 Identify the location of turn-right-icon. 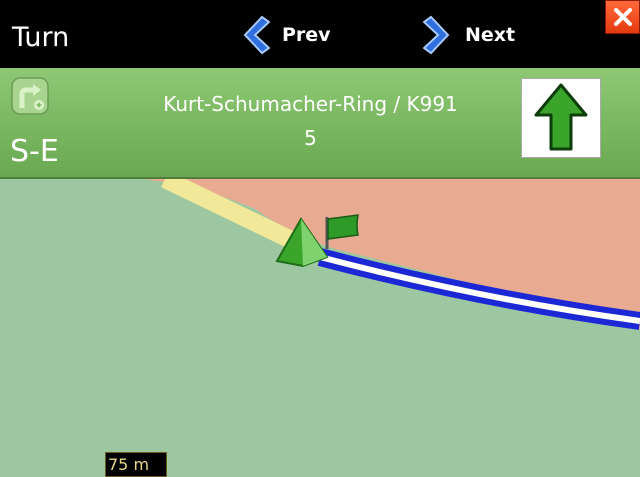
(30, 96).